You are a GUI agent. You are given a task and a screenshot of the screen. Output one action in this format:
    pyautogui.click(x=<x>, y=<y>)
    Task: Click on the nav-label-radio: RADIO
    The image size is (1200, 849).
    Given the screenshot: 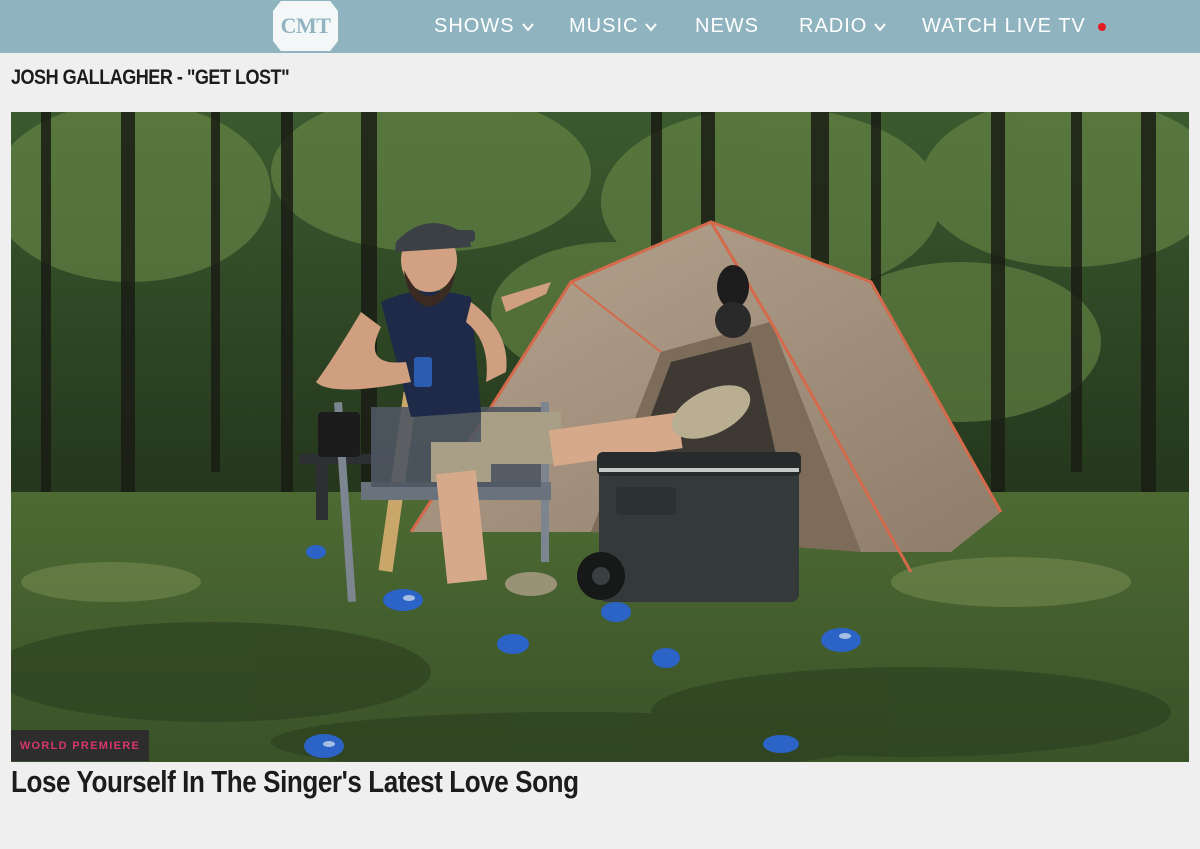 What is the action you would take?
    pyautogui.click(x=833, y=26)
    